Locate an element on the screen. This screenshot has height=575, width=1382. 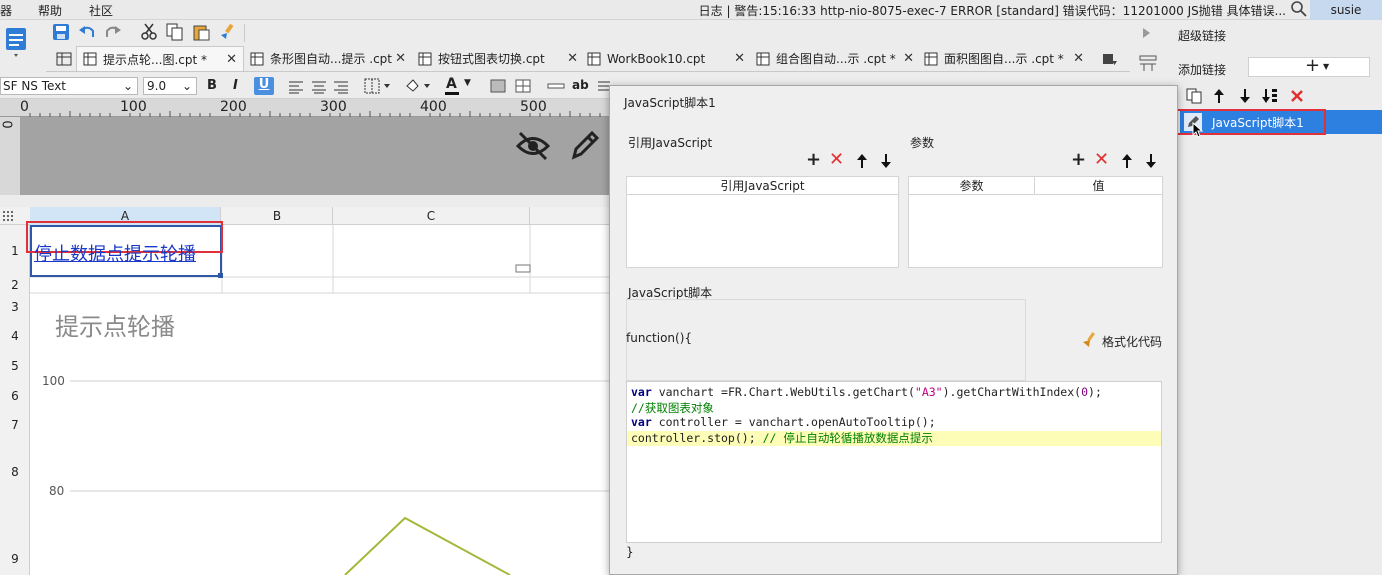
border-icon is located at coordinates (378, 86).